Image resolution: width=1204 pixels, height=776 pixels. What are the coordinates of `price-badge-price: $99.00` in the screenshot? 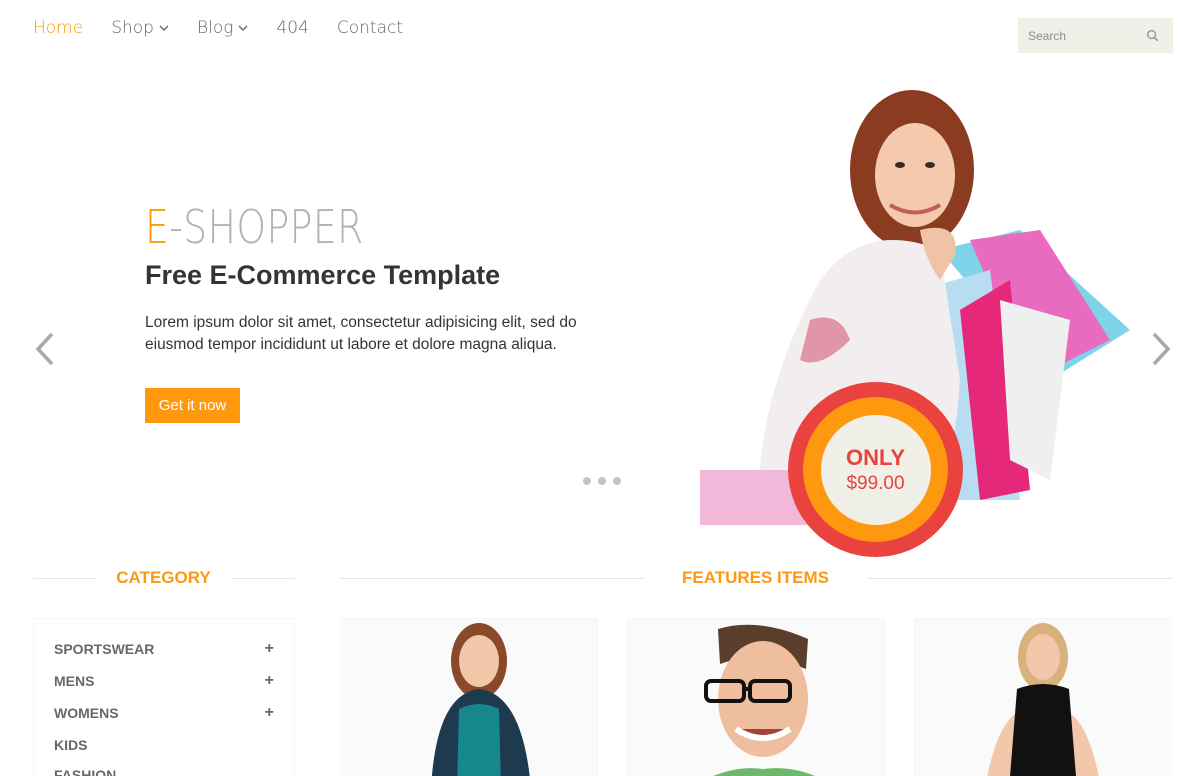 It's located at (875, 483).